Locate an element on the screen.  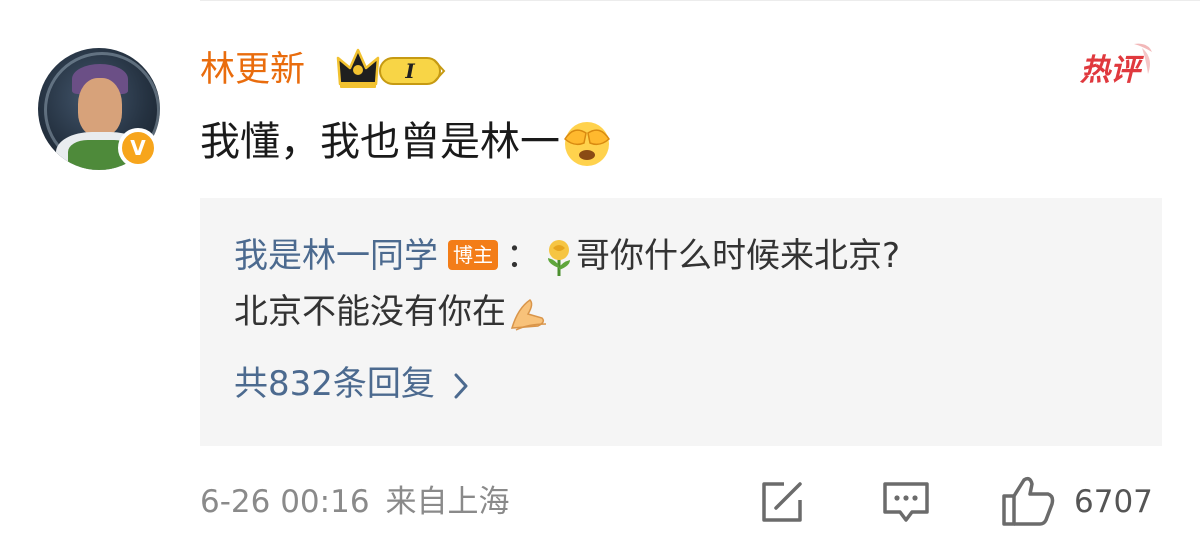
crown-level-badge: I is located at coordinates (391, 69).